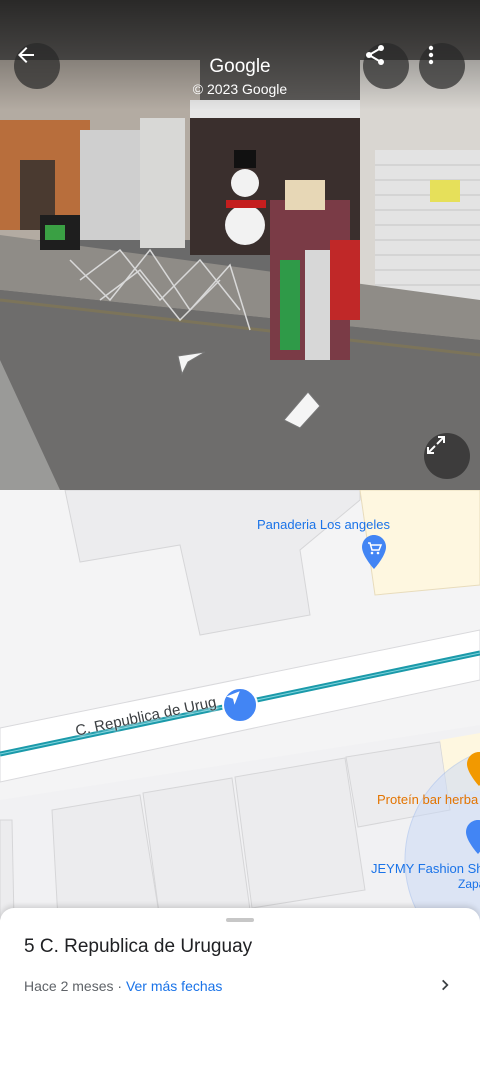 This screenshot has width=480, height=1067. Describe the element at coordinates (469, 884) in the screenshot. I see `poi-label: Zapa` at that location.